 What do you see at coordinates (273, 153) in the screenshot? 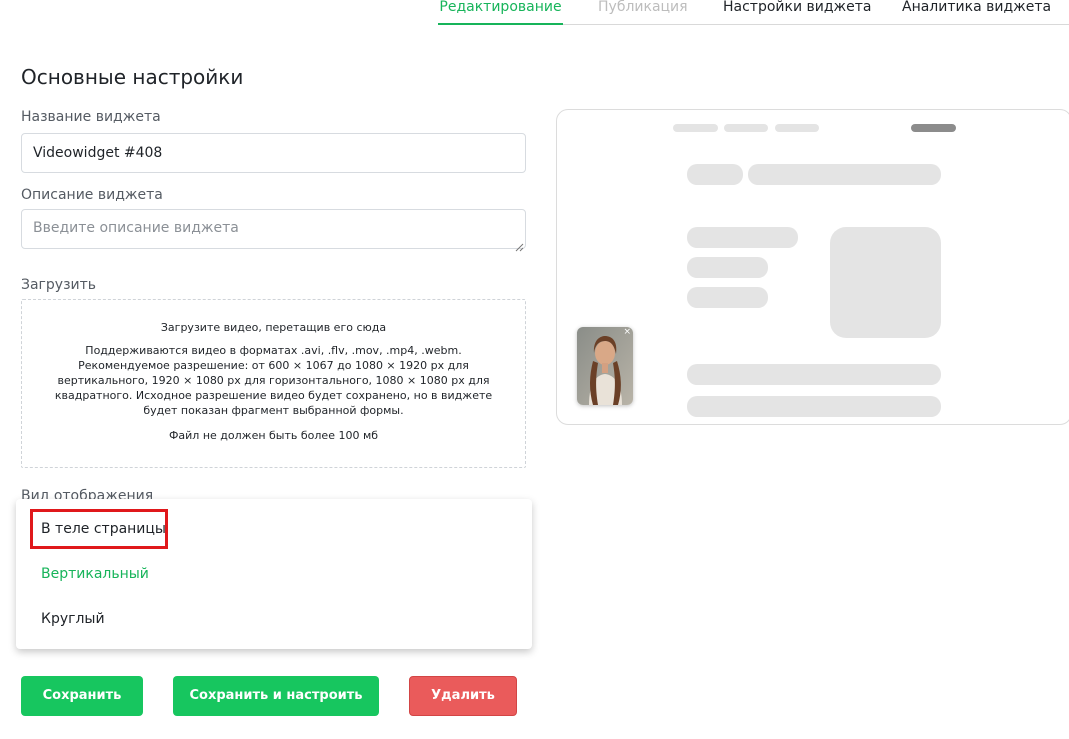
I see `widget-name-input: Videowidget #408` at bounding box center [273, 153].